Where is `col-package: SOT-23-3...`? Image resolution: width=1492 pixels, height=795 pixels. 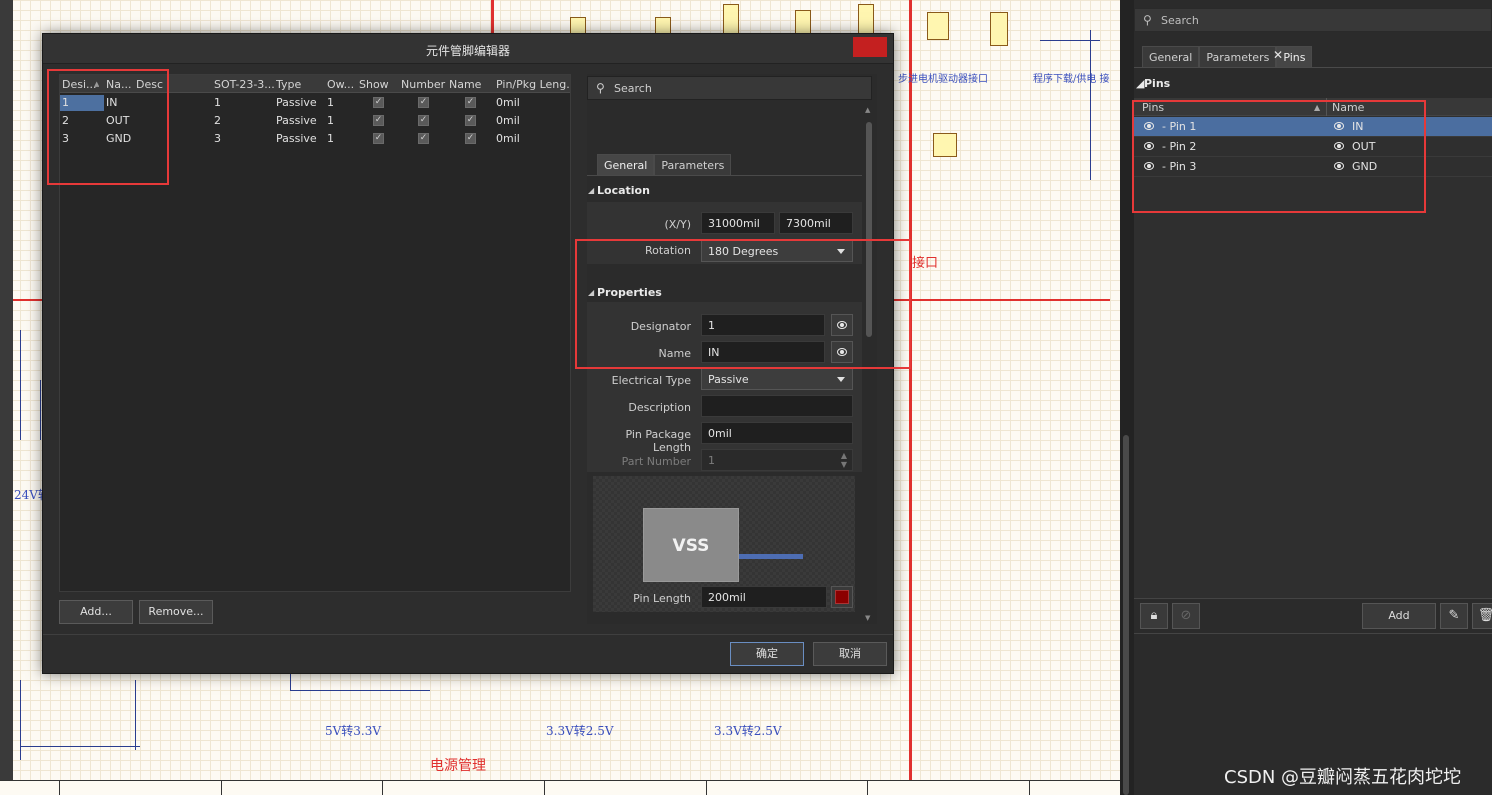 col-package: SOT-23-3... is located at coordinates (244, 84).